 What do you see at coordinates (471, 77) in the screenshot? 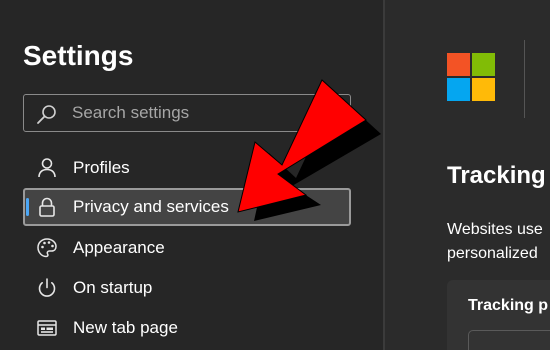
I see `microsoft-logo` at bounding box center [471, 77].